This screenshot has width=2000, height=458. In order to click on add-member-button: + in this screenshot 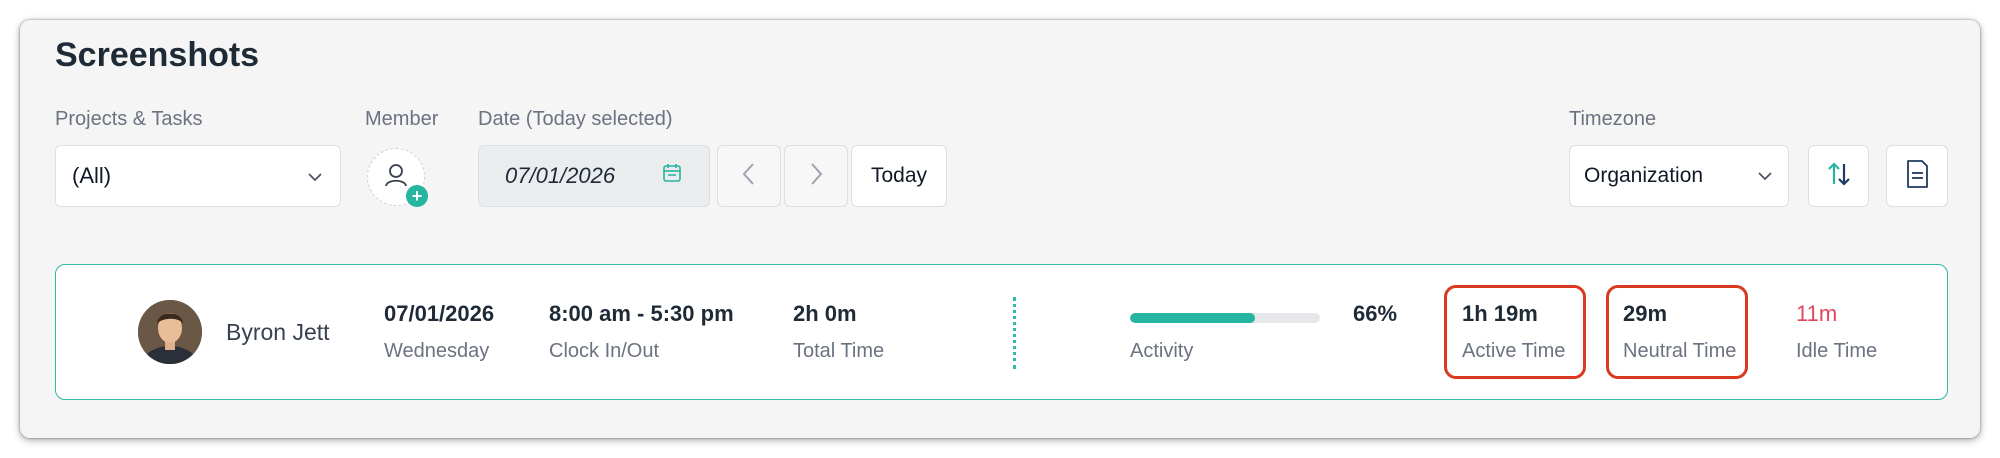, I will do `click(397, 177)`.